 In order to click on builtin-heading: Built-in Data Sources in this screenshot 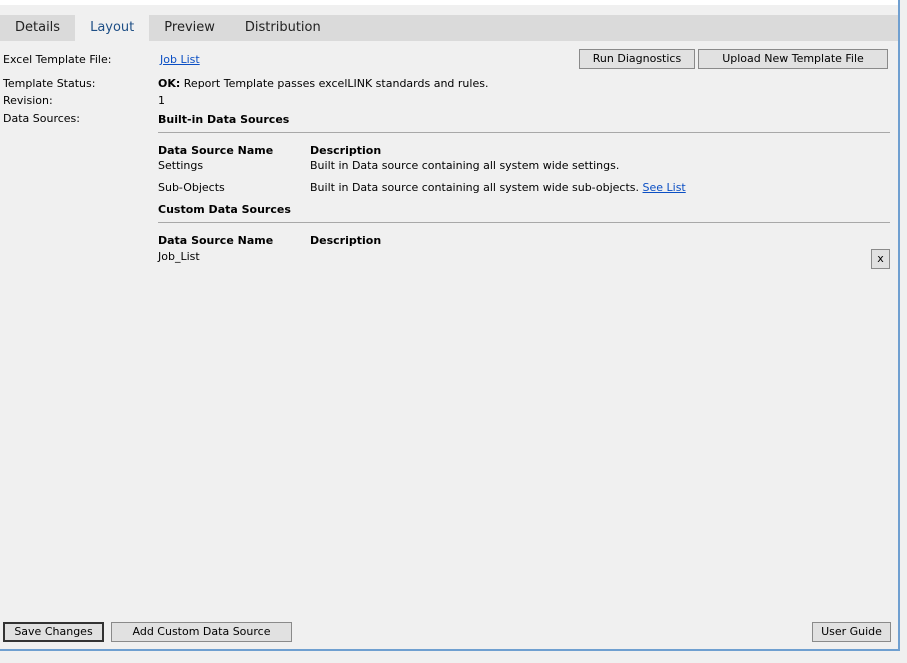, I will do `click(224, 119)`.